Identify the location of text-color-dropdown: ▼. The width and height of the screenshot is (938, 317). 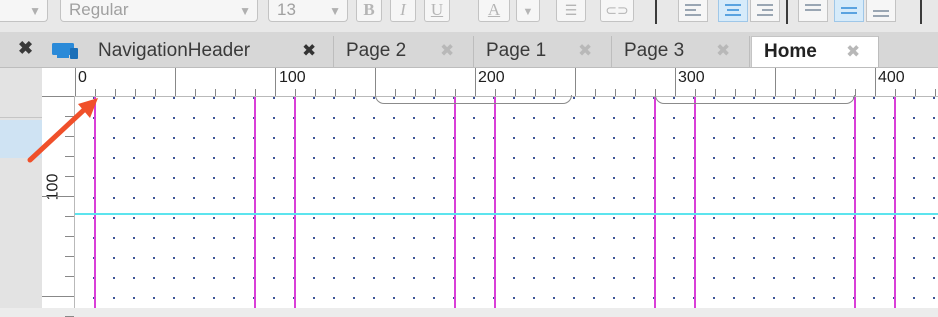
(528, 11).